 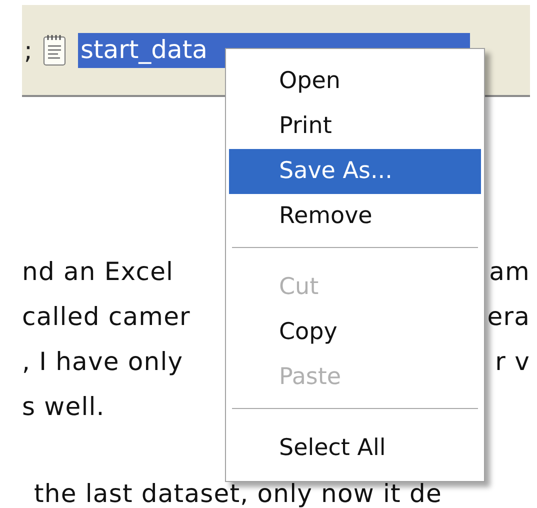 What do you see at coordinates (355, 448) in the screenshot?
I see `menu-item: Select All` at bounding box center [355, 448].